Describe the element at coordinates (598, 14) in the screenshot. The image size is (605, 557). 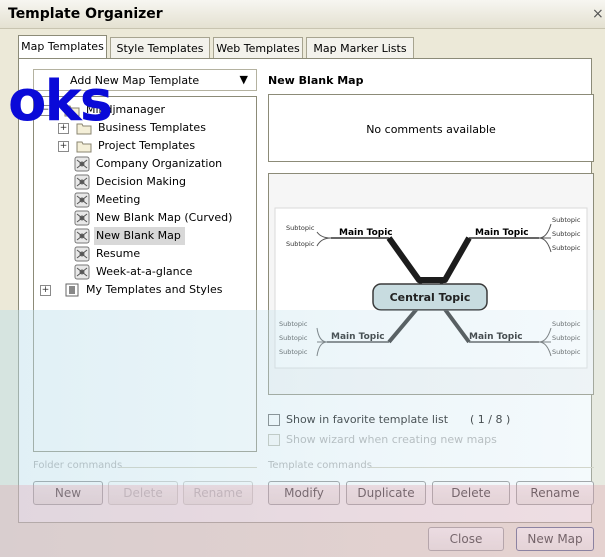
I see `close-window-icon: ×` at that location.